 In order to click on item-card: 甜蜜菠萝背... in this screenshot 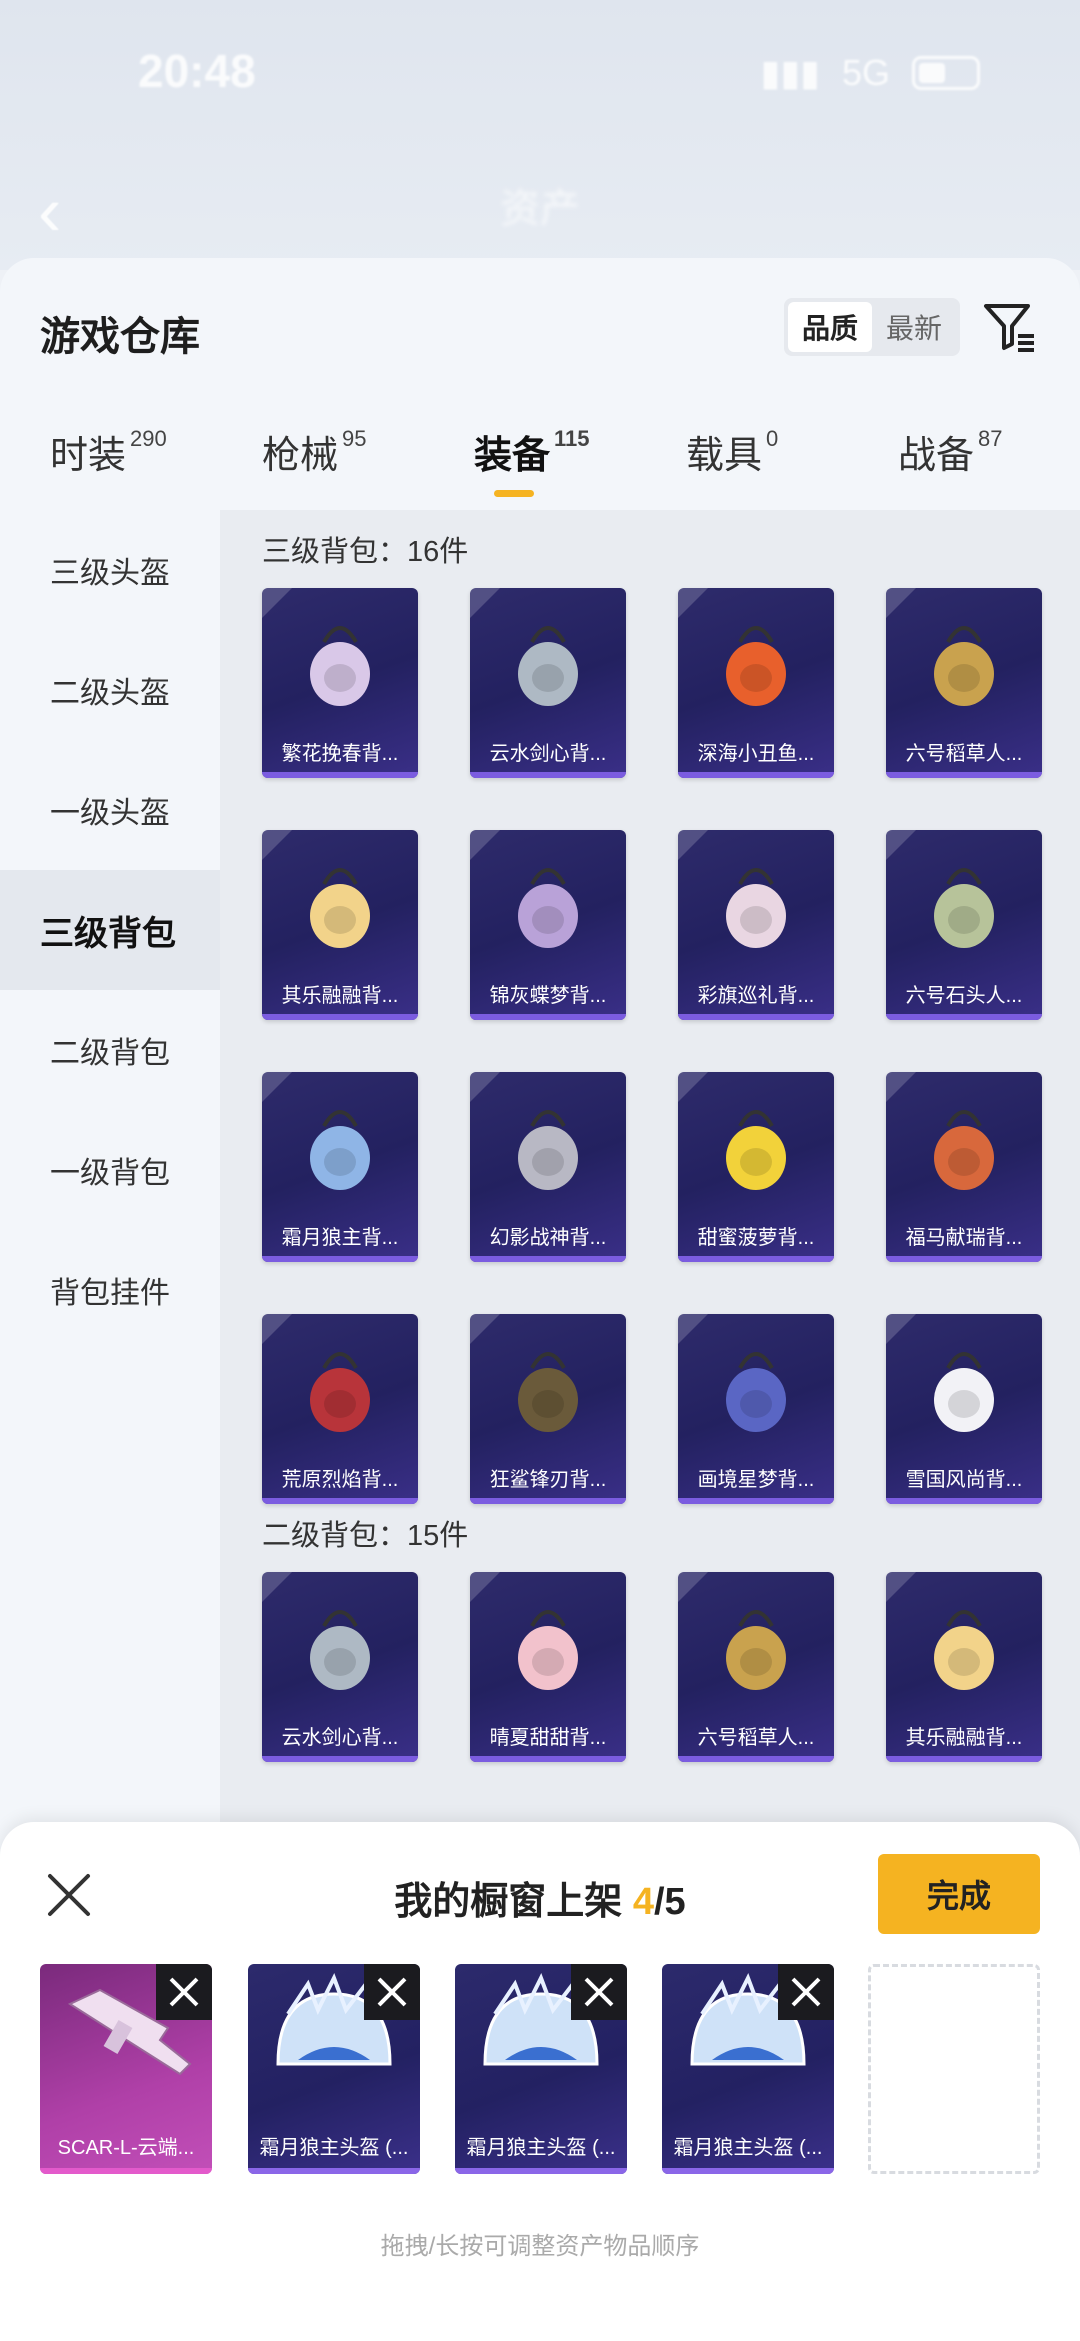, I will do `click(756, 1167)`.